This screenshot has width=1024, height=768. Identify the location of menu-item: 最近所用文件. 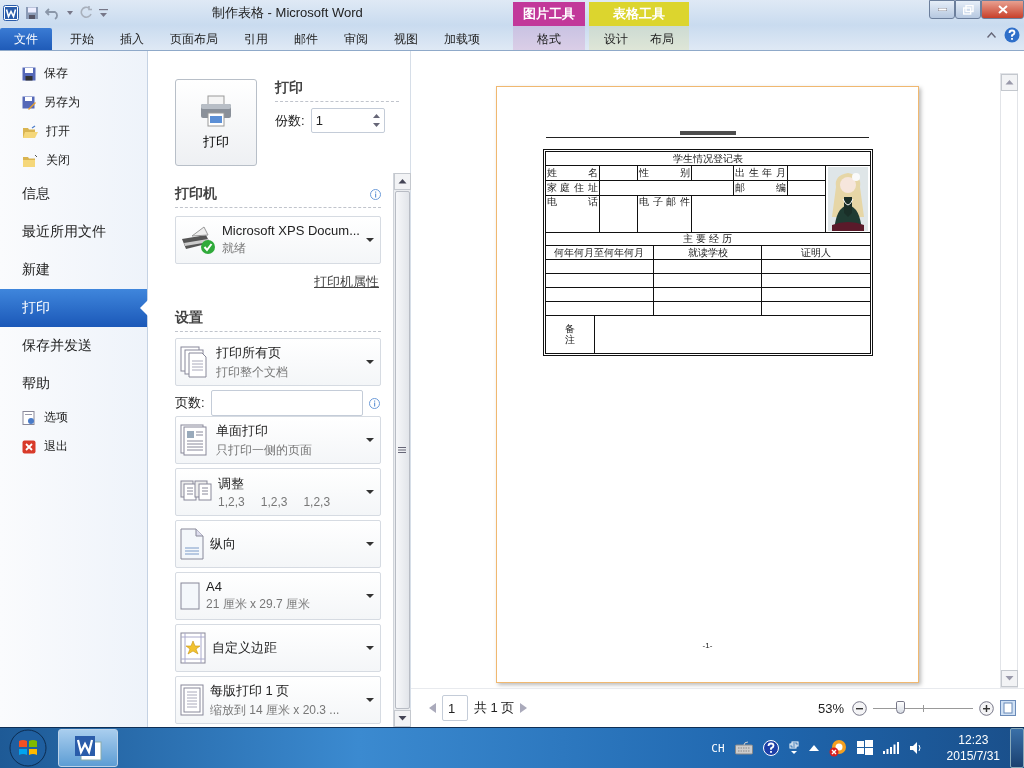
(73, 232).